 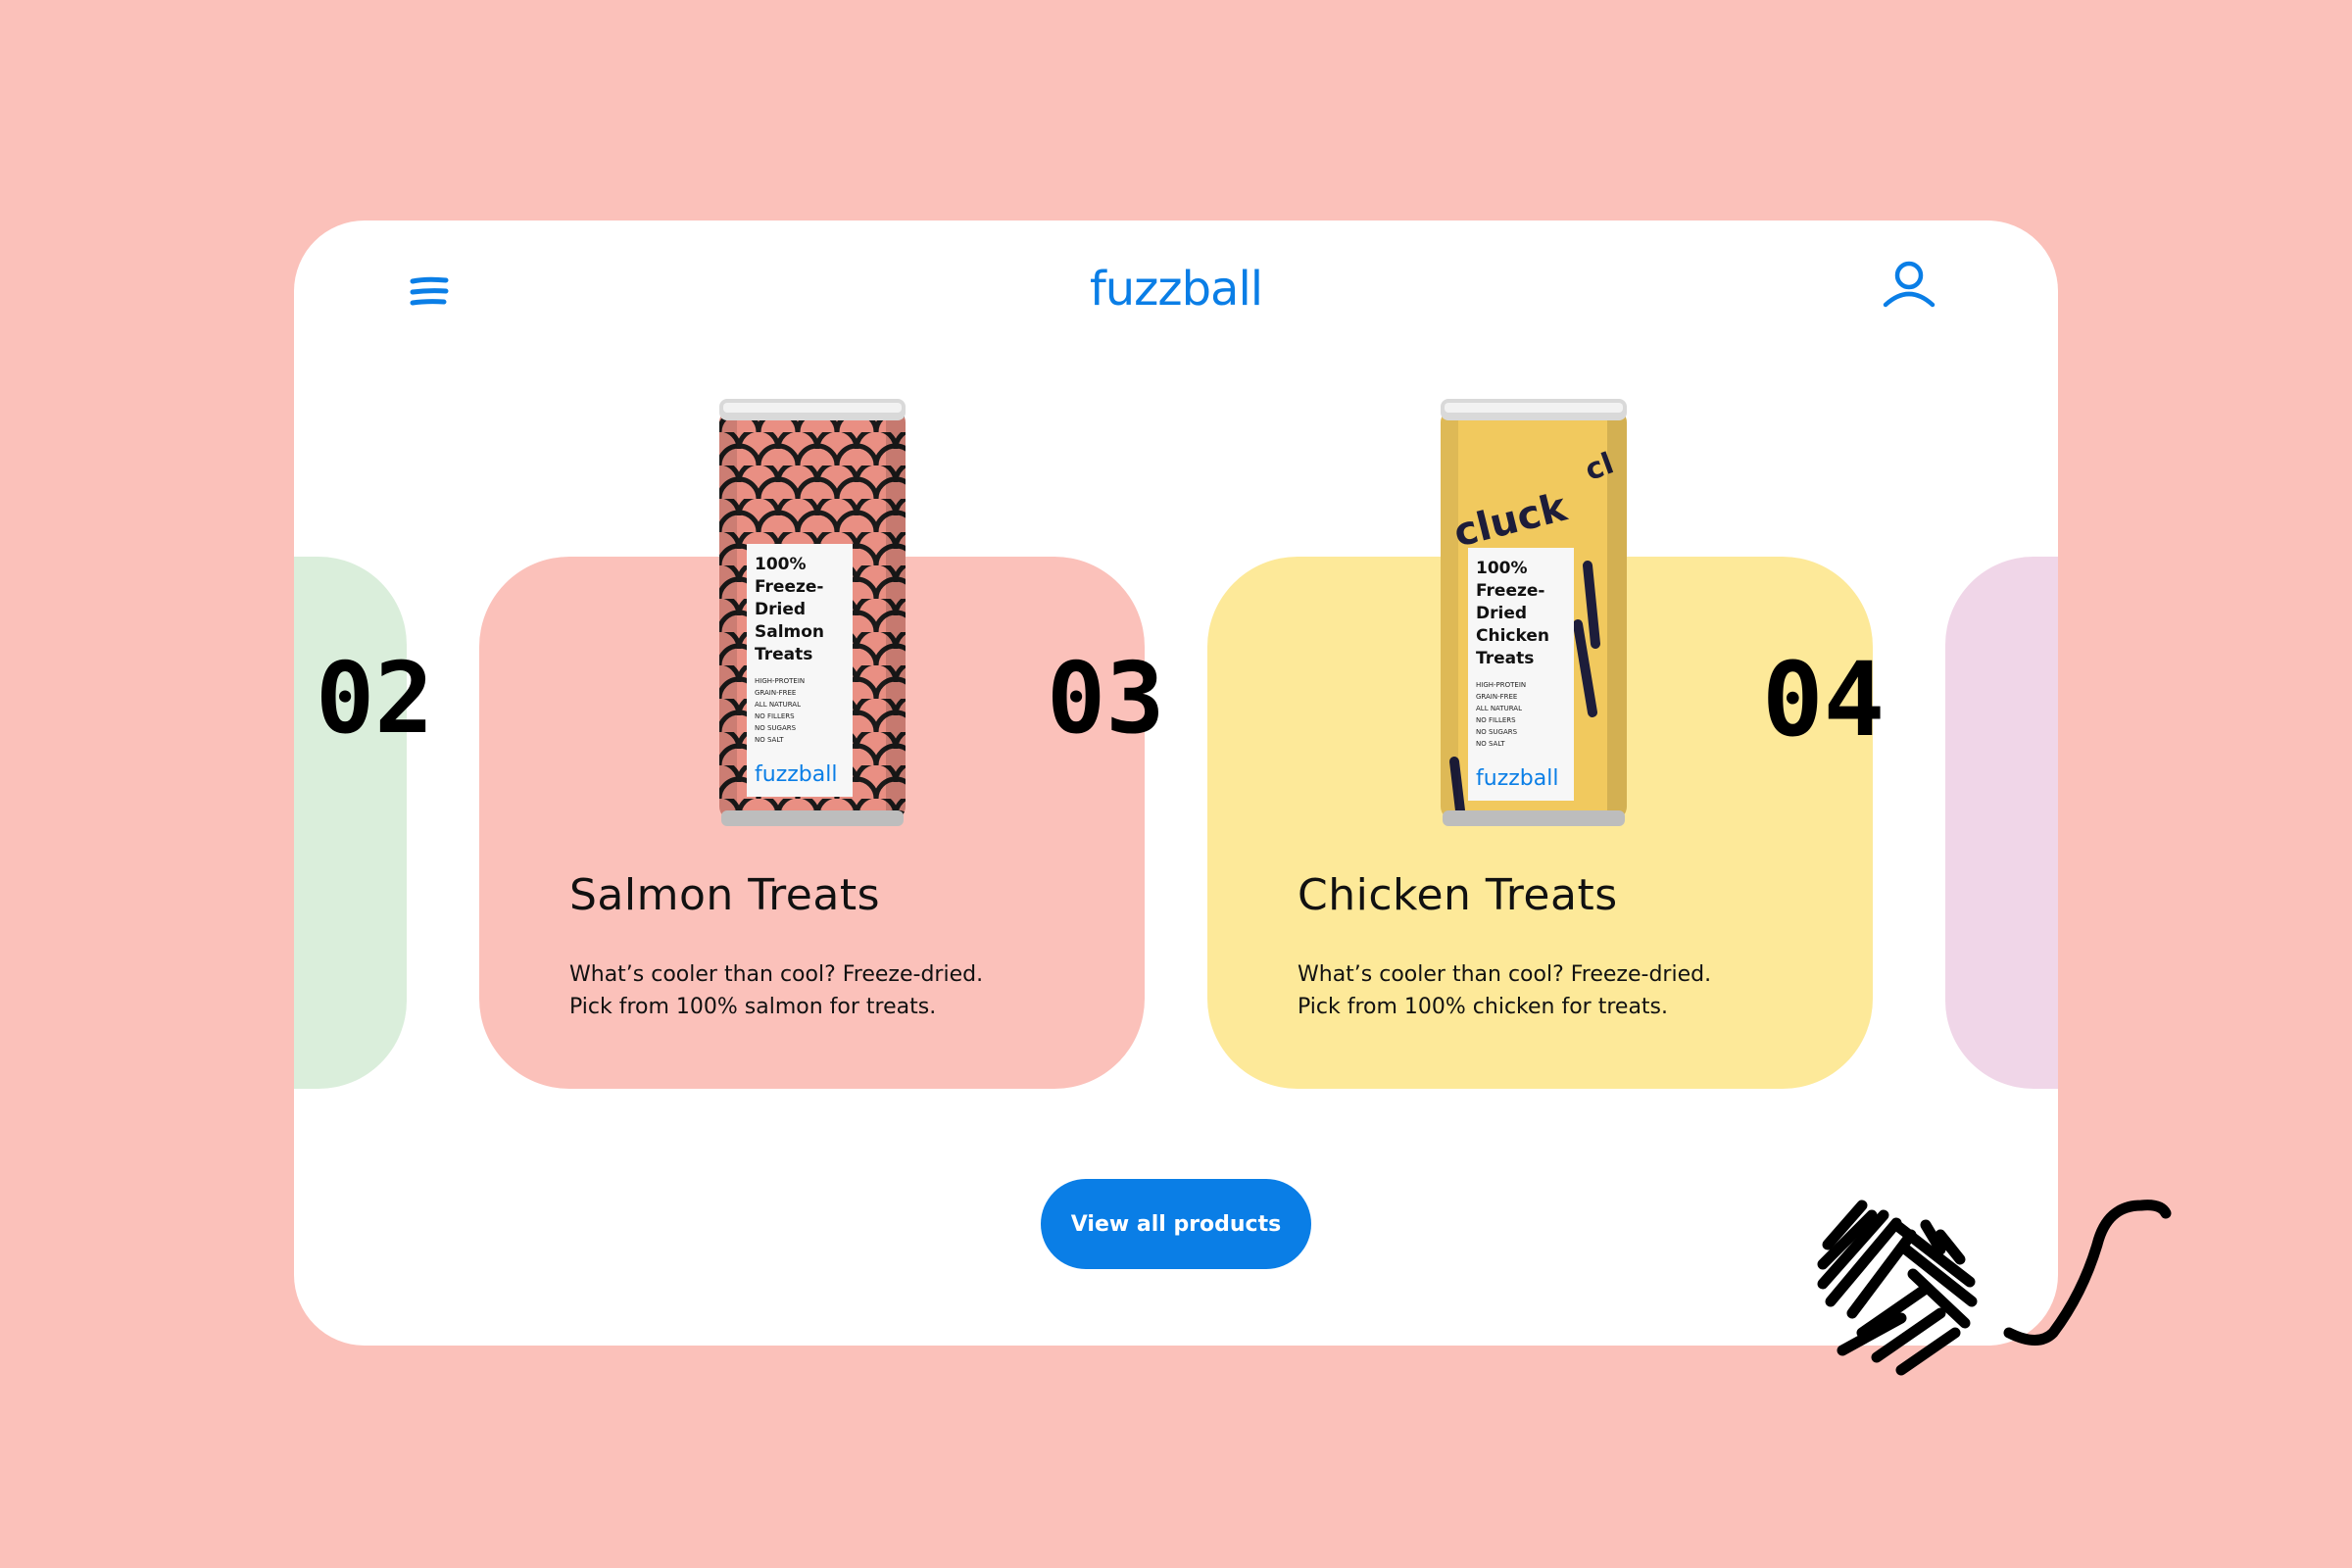 I want to click on carousel-card-previous, so click(x=350, y=823).